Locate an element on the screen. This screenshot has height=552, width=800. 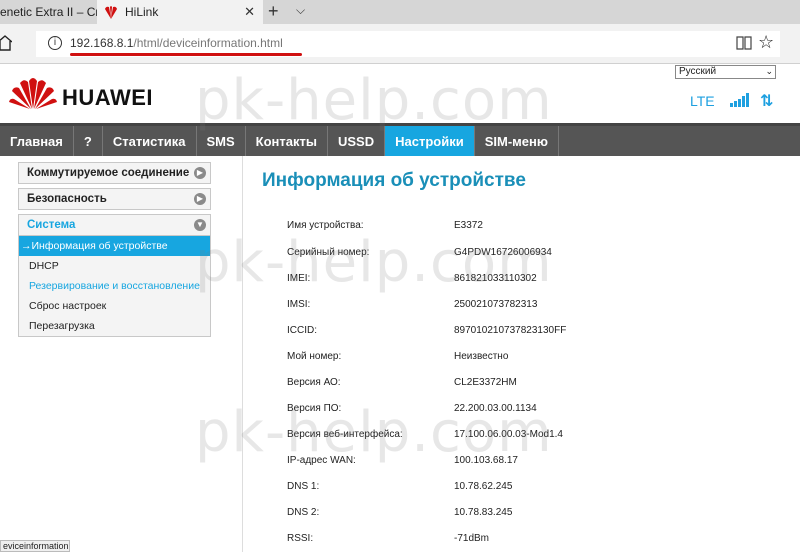
row-label: Версия АО: is located at coordinates (314, 382).